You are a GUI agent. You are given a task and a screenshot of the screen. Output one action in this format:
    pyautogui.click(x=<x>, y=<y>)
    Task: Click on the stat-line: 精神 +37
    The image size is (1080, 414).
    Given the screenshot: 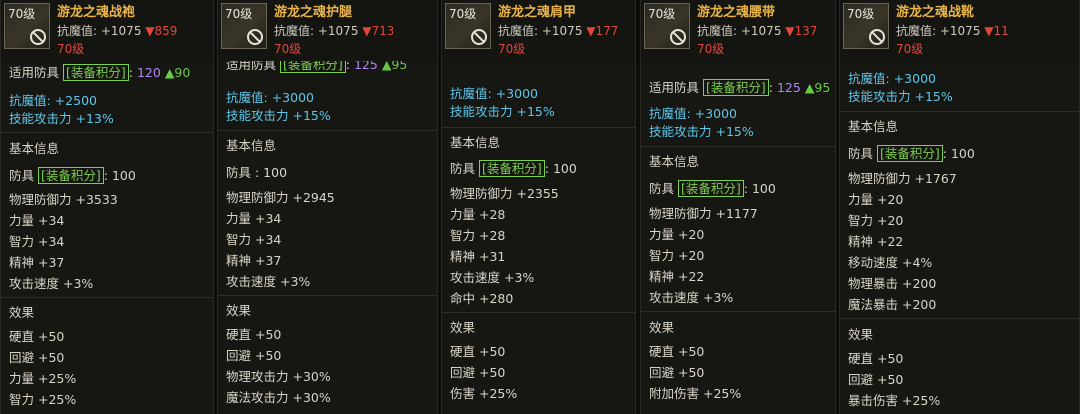 What is the action you would take?
    pyautogui.click(x=254, y=260)
    